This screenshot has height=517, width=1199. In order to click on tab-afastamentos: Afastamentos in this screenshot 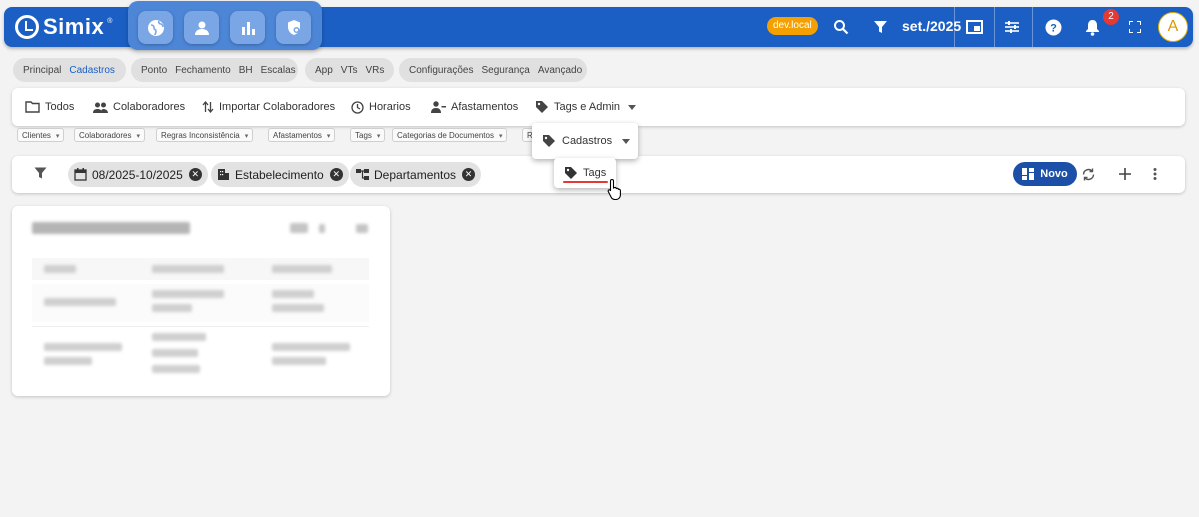, I will do `click(474, 107)`.